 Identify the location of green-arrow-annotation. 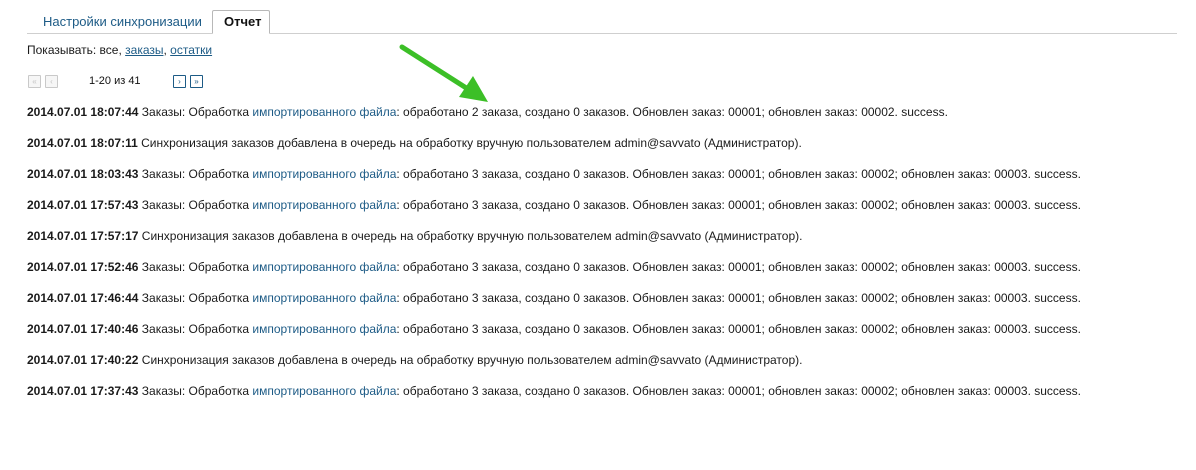
(443, 73).